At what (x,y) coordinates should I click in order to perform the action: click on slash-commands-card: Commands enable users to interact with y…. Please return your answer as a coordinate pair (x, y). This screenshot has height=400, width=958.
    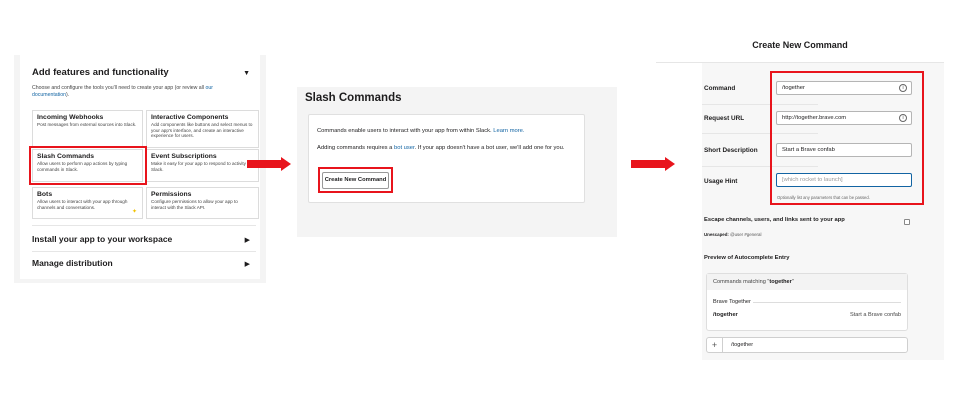
    Looking at the image, I should click on (446, 158).